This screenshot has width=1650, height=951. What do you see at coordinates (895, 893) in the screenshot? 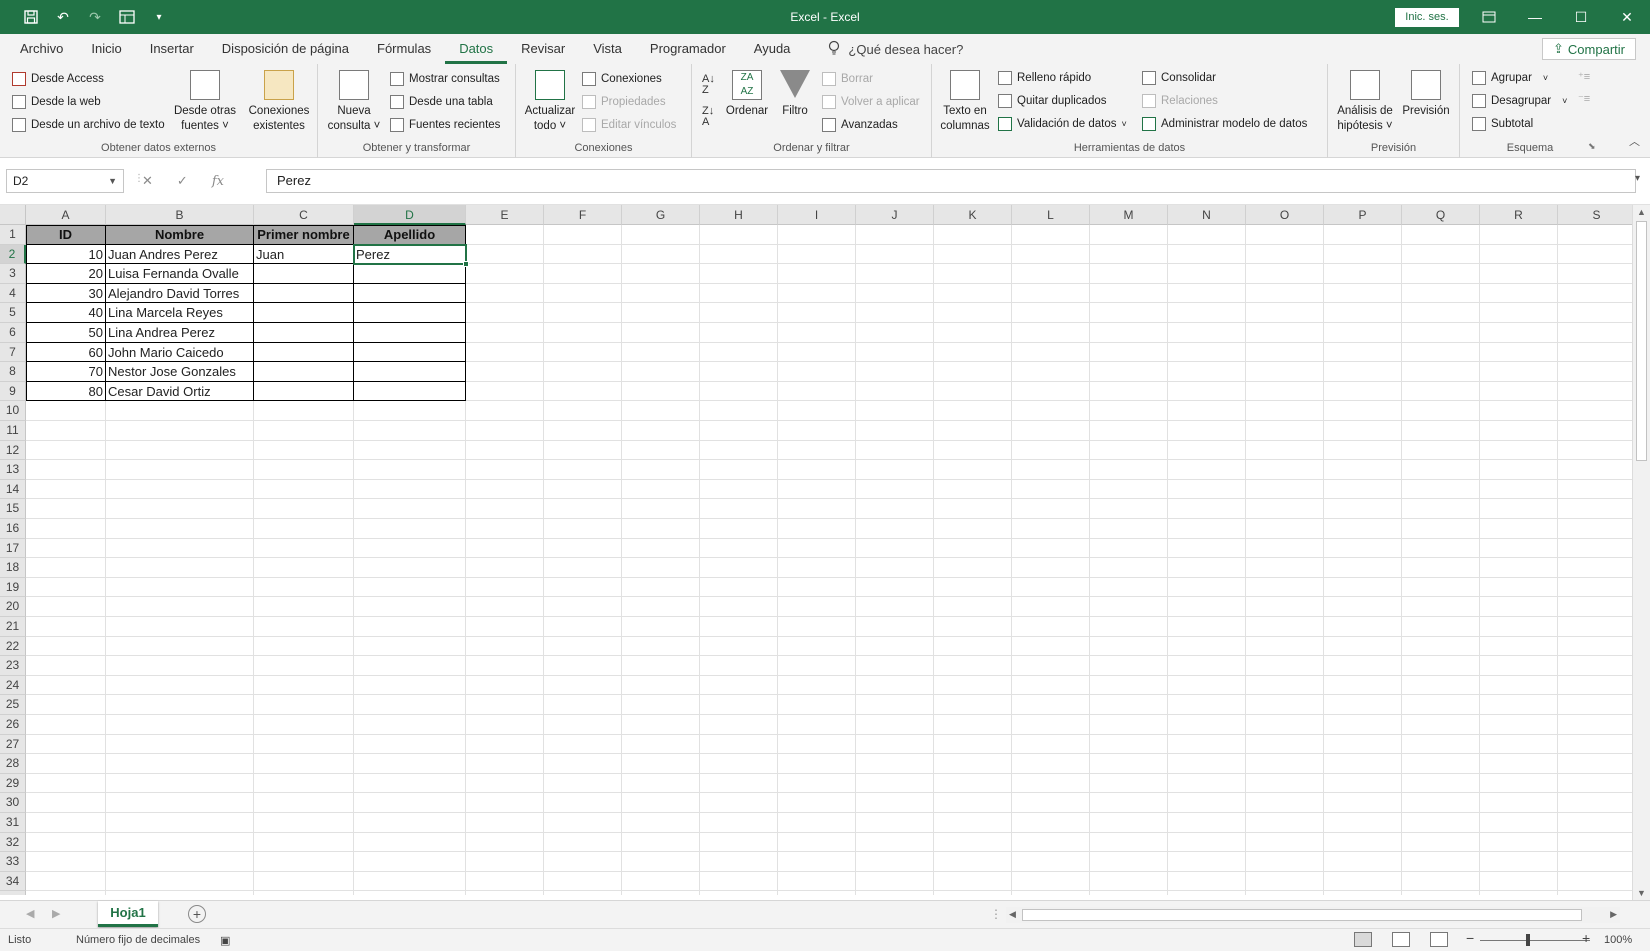
I see `cell-j35` at bounding box center [895, 893].